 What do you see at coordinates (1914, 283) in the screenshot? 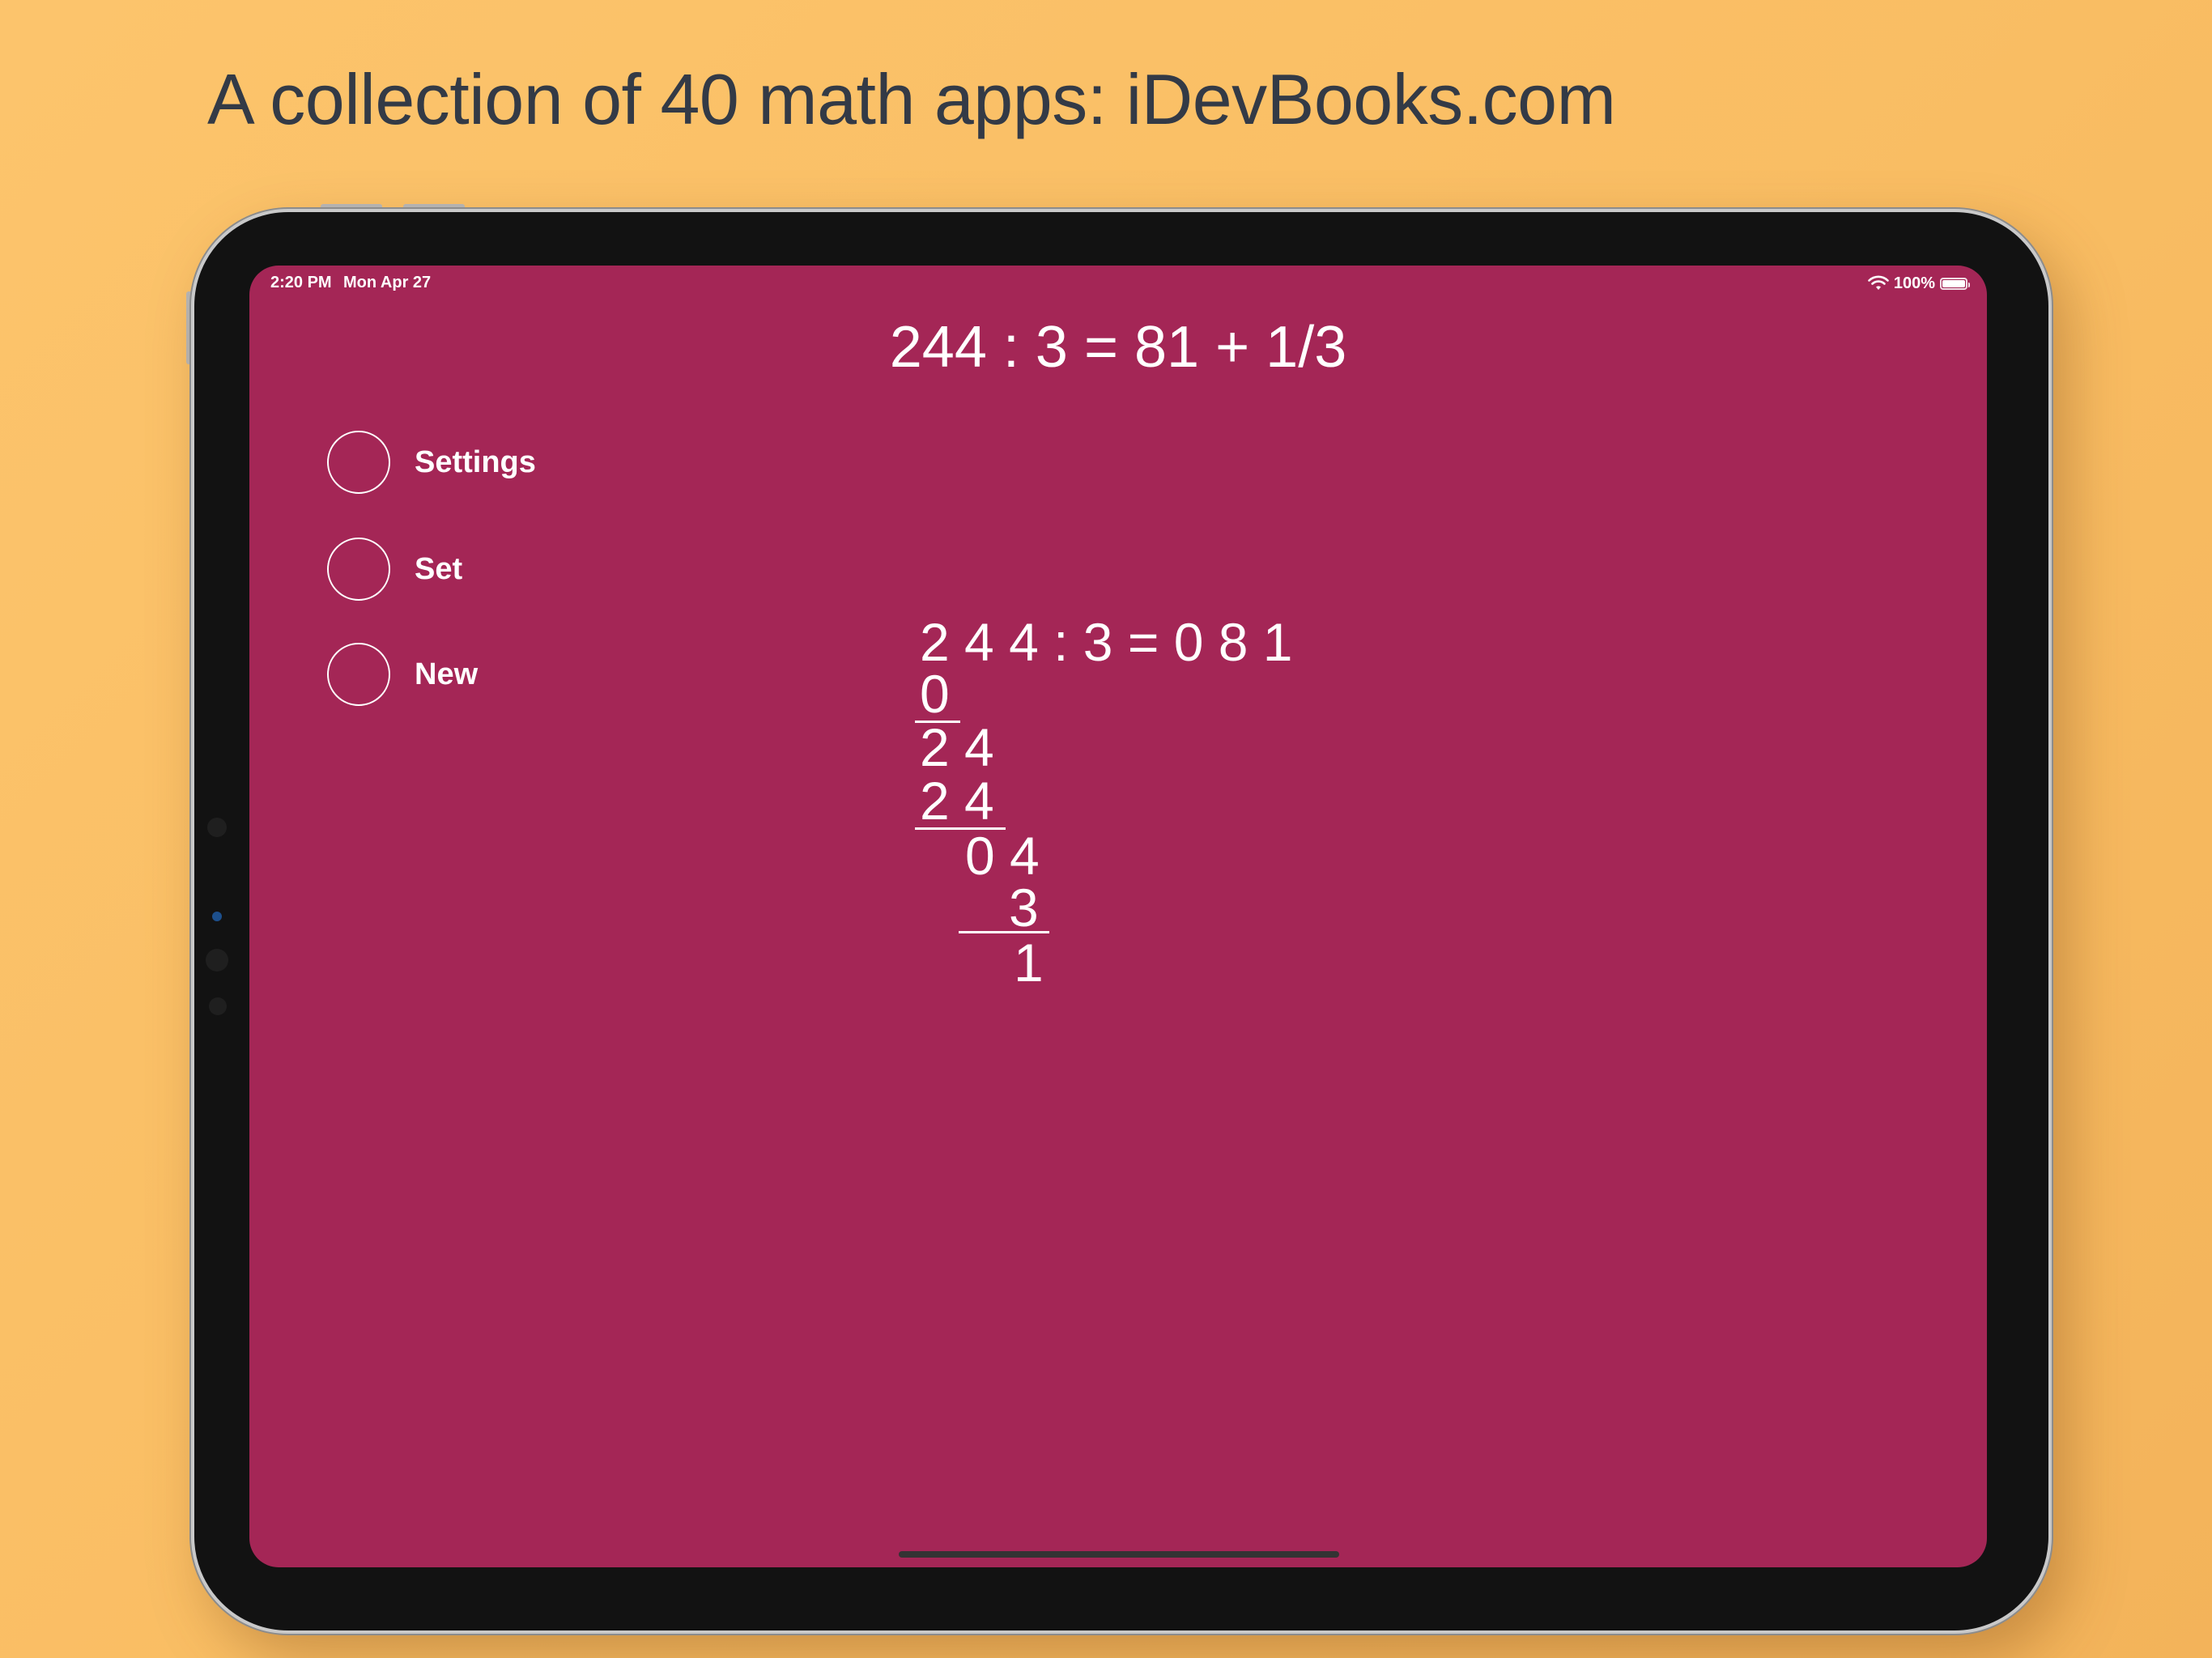
I see `battery-percentage: 100%` at bounding box center [1914, 283].